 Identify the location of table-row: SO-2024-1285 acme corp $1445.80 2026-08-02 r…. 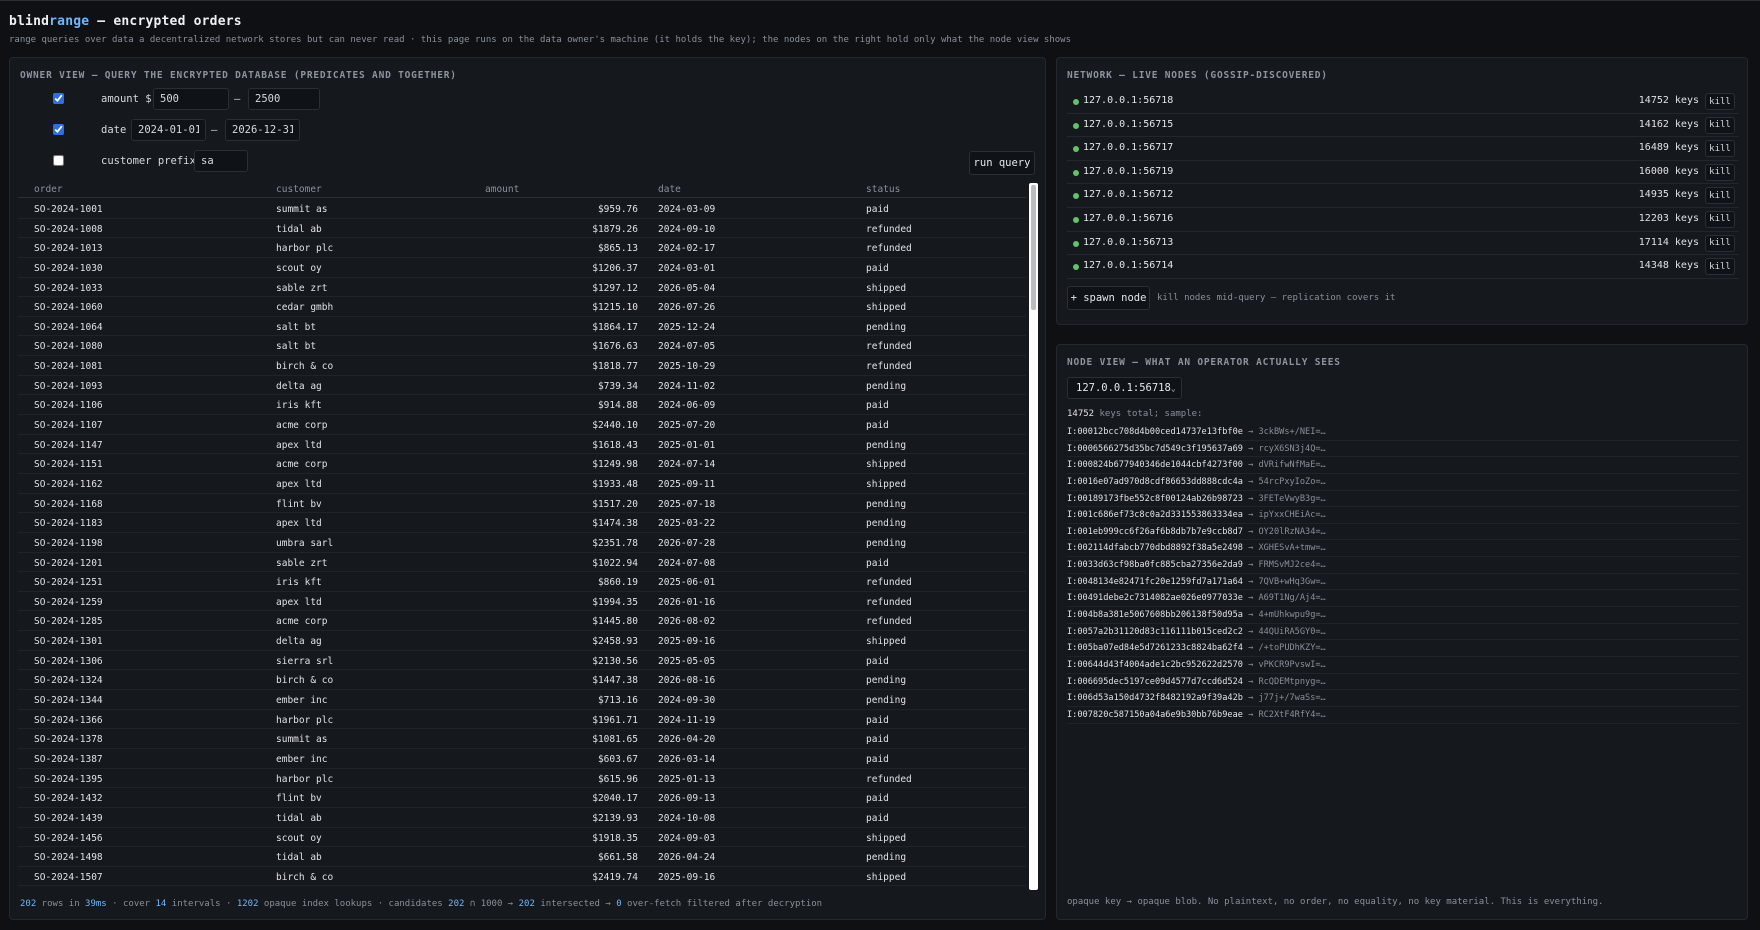
(522, 621).